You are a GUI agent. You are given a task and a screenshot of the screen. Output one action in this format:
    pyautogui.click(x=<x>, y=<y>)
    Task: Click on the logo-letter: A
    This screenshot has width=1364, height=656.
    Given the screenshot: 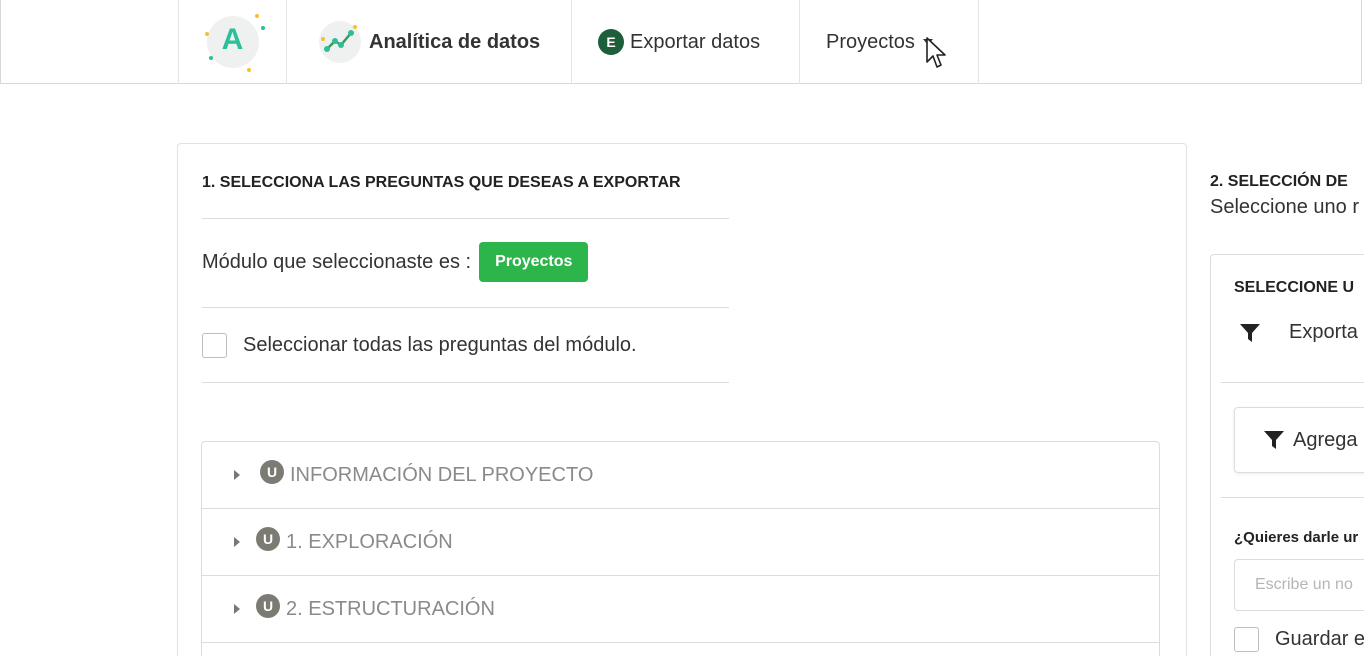 What is the action you would take?
    pyautogui.click(x=232, y=39)
    